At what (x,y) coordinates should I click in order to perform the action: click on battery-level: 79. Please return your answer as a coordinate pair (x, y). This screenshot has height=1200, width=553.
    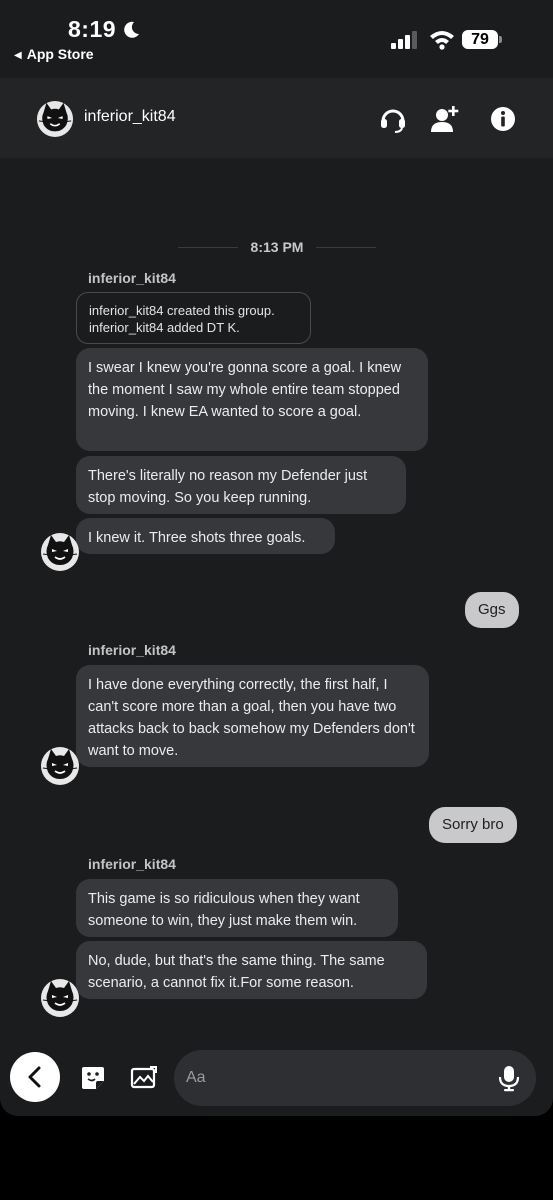
    Looking at the image, I should click on (480, 39).